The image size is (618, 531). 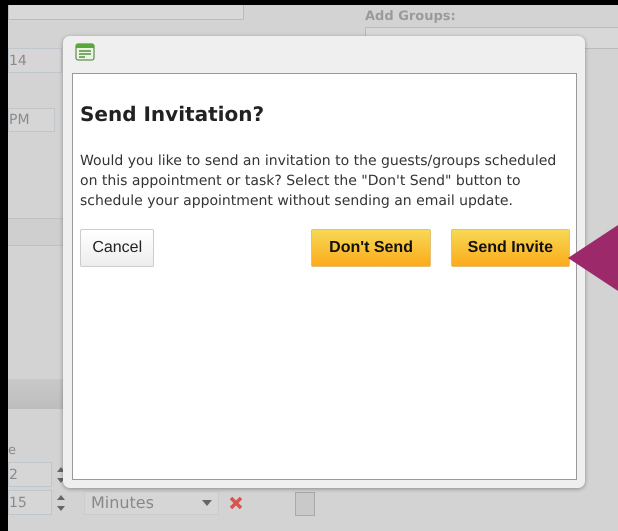 What do you see at coordinates (35, 60) in the screenshot?
I see `date-field: 14` at bounding box center [35, 60].